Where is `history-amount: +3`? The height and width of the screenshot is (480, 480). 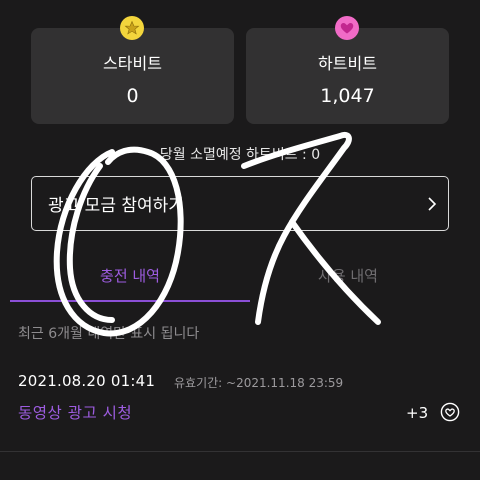
history-amount: +3 is located at coordinates (417, 413).